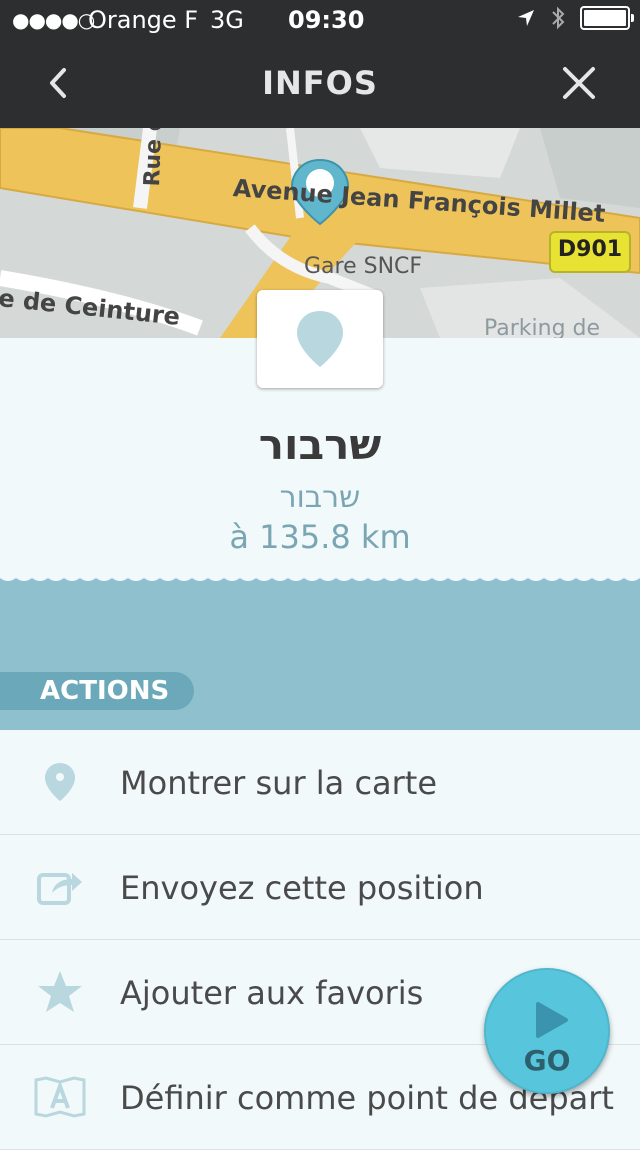 The height and width of the screenshot is (1150, 640). I want to click on go-label: GO, so click(547, 1060).